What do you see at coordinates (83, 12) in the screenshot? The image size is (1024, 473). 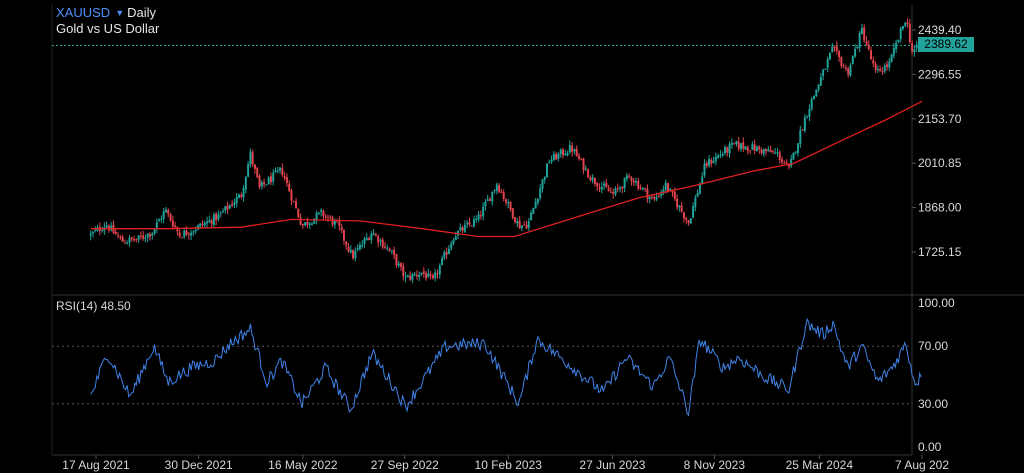 I see `symbol-ticker: XAUUSD` at bounding box center [83, 12].